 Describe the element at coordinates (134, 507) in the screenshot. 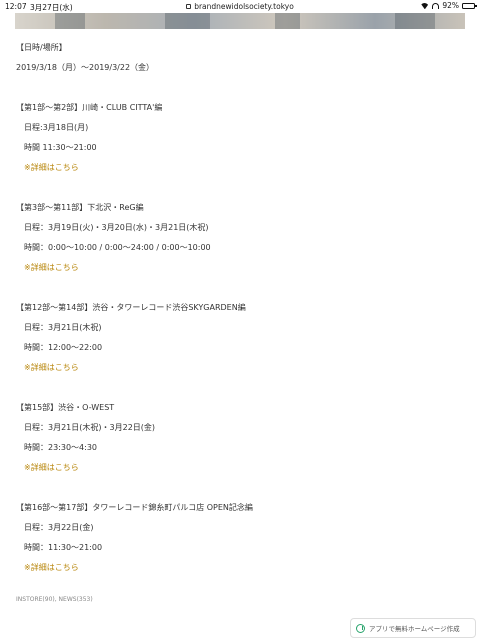

I see `section-title: 【第16部〜第17部】タワーレコード錦糸町パルコ店 OPEN記念編` at that location.